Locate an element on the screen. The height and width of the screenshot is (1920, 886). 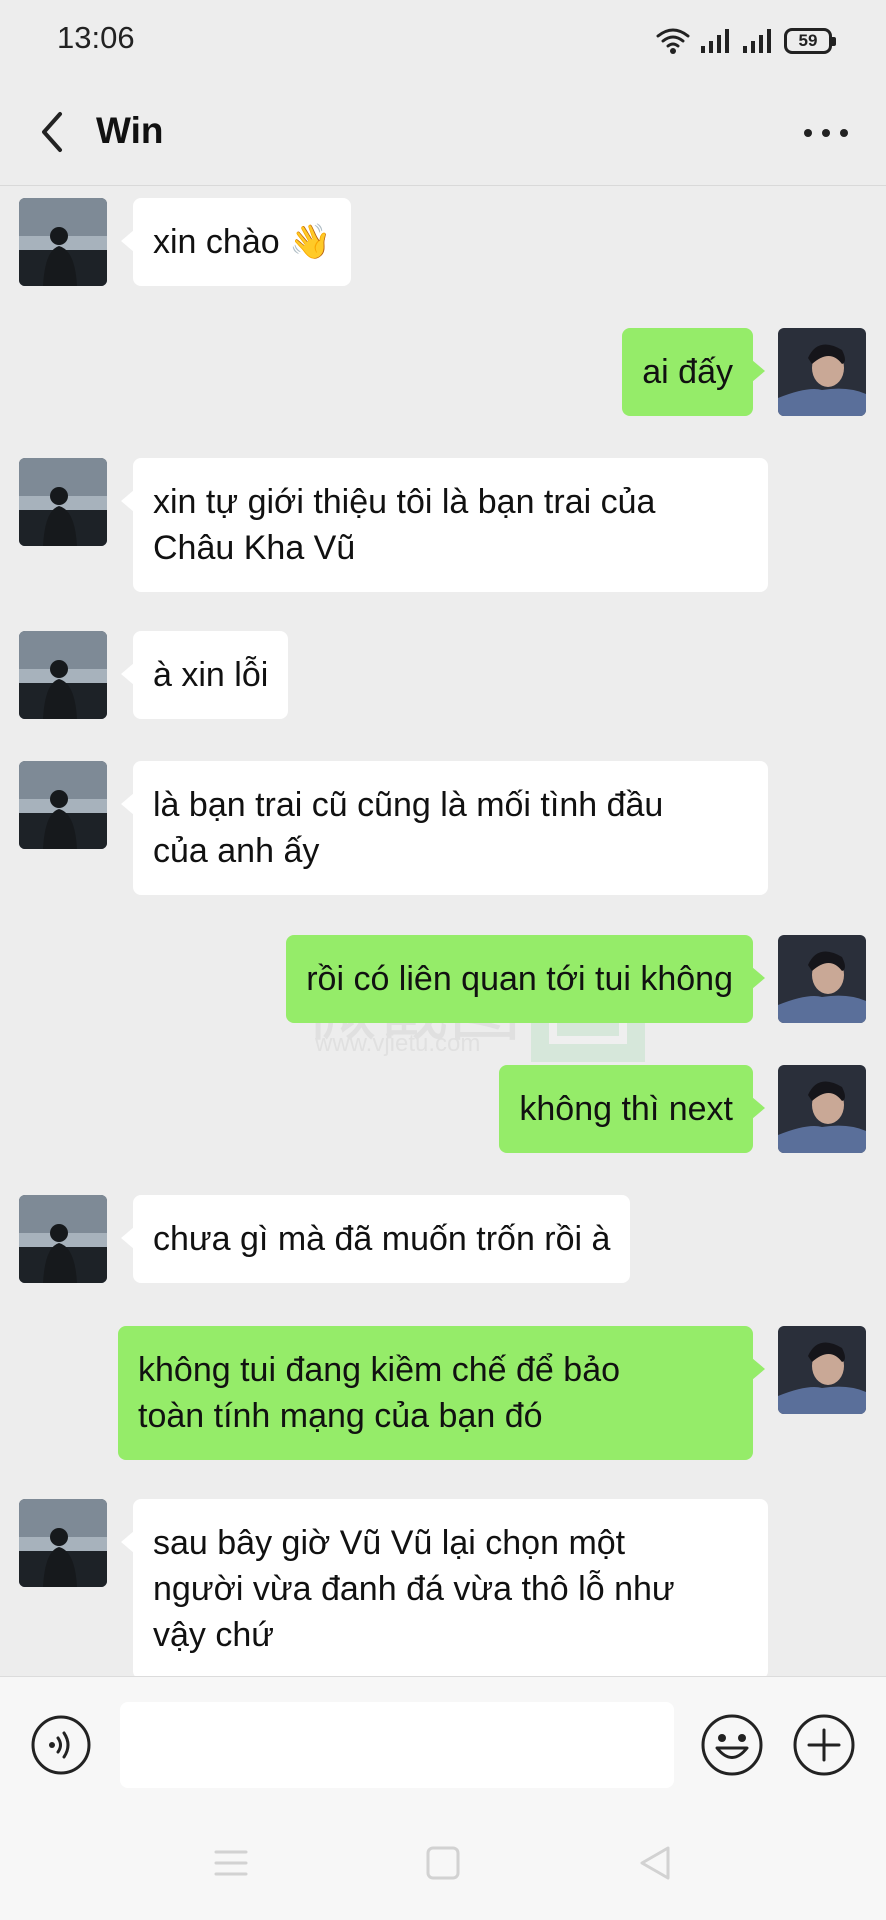
message-line: à xin lỗi is located at coordinates (211, 675).